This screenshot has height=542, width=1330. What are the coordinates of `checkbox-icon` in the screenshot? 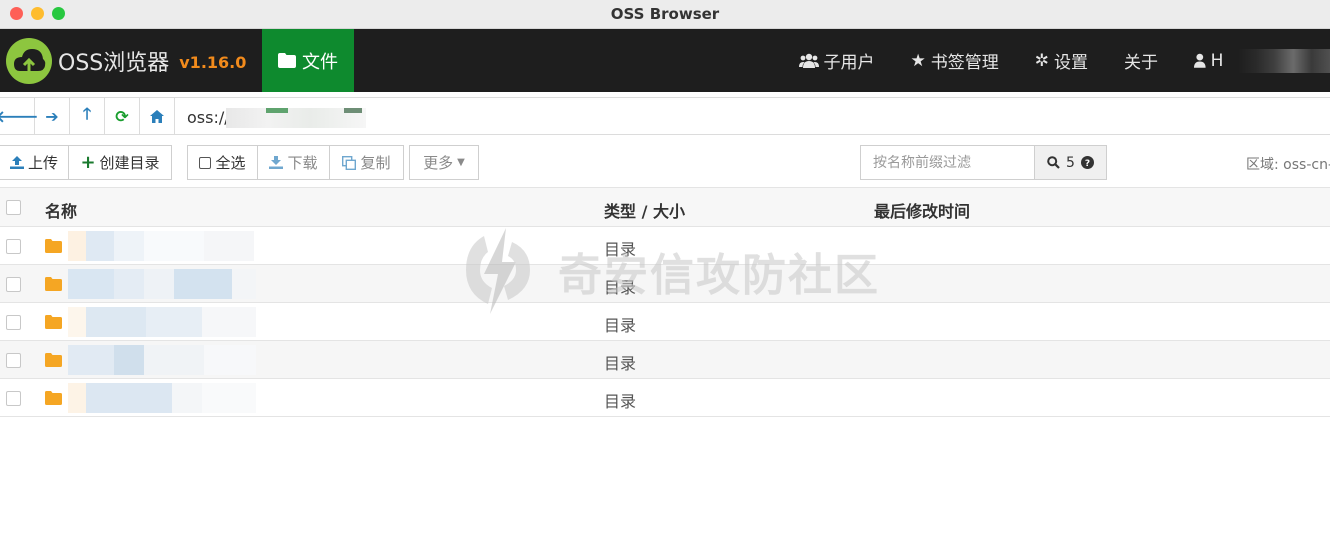 It's located at (205, 162).